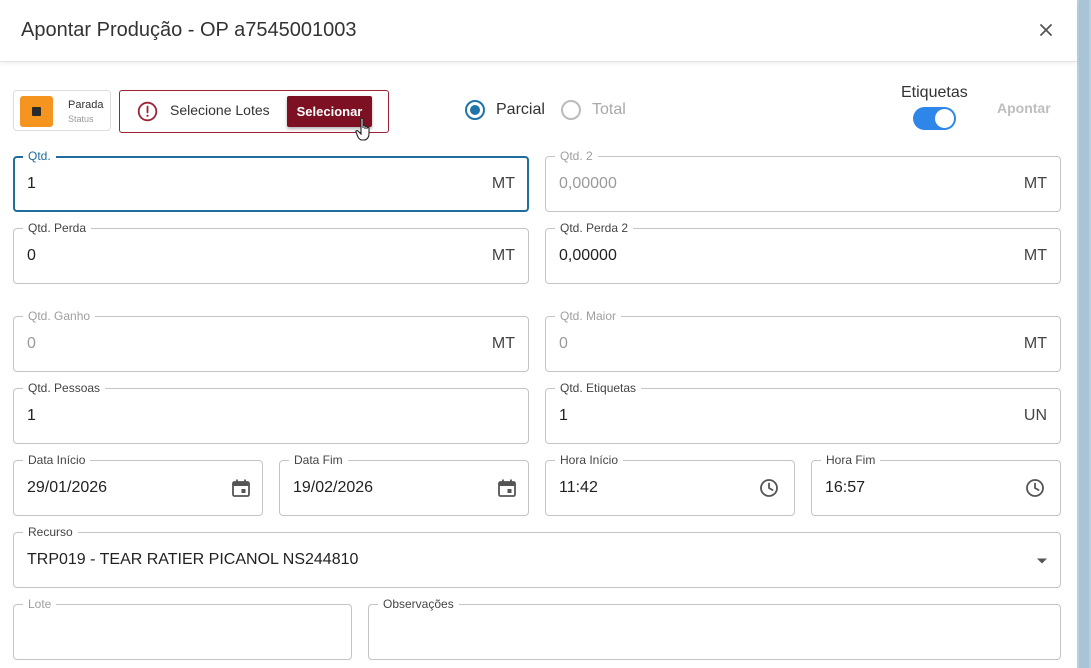  What do you see at coordinates (39, 156) in the screenshot?
I see `qtd-label: Qtd.` at bounding box center [39, 156].